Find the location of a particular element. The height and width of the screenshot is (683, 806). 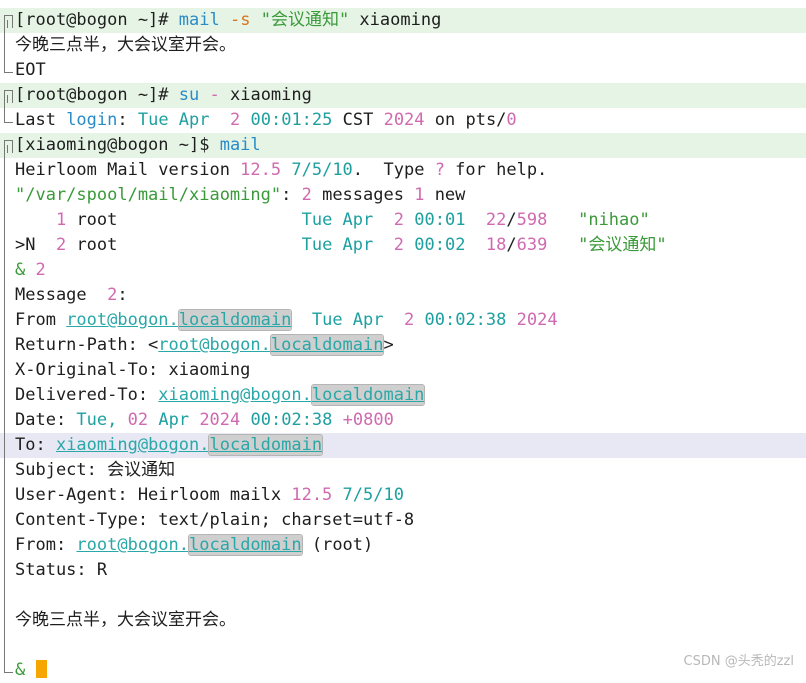

line-segment: Heirloom Mail version is located at coordinates (128, 170).